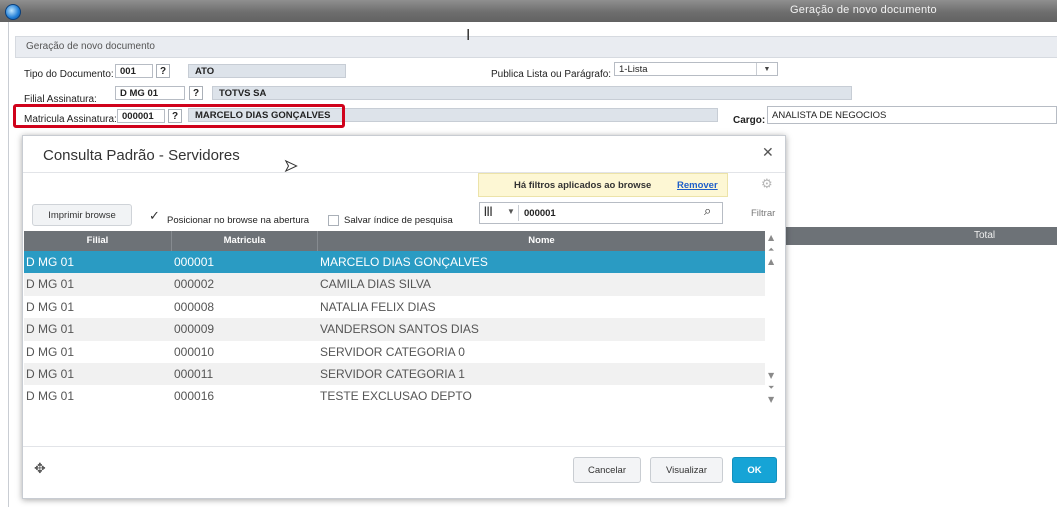 Image resolution: width=1057 pixels, height=507 pixels. I want to click on table-row: D MG 01 000011 SERVIDOR CATEGORIA 1, so click(394, 374).